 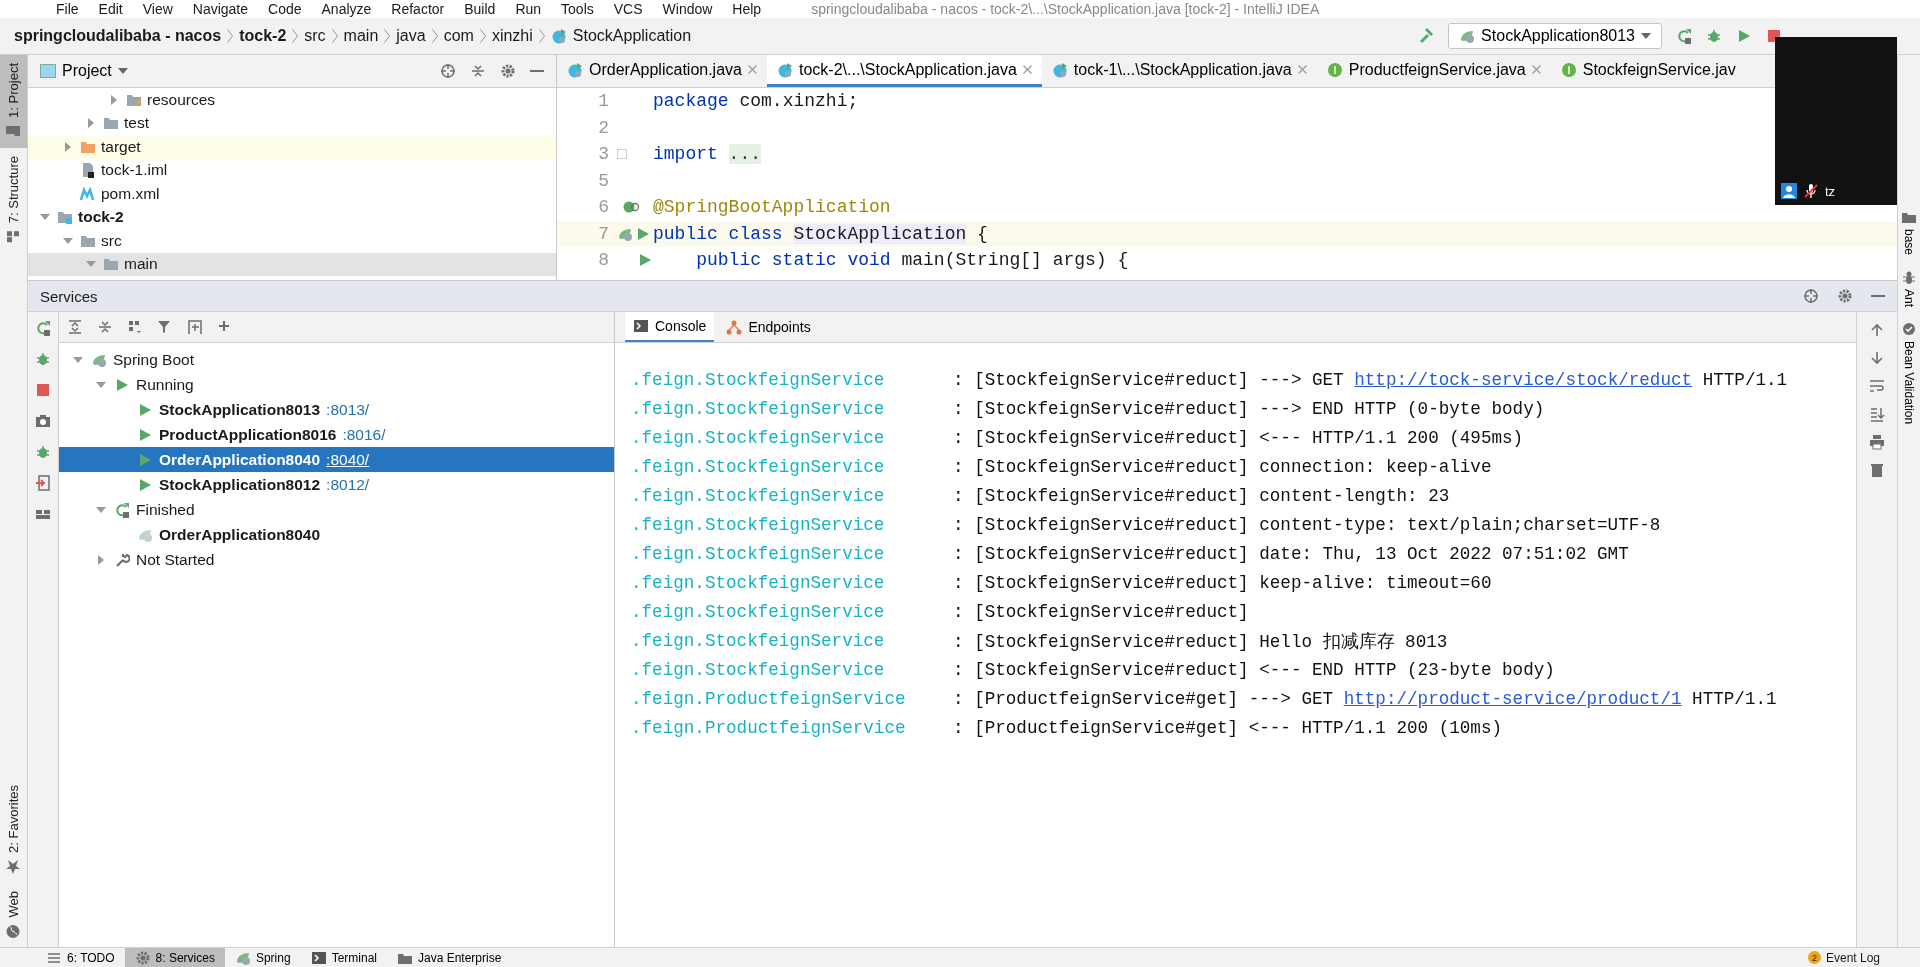 I want to click on soft-wrap-icon, so click(x=1877, y=386).